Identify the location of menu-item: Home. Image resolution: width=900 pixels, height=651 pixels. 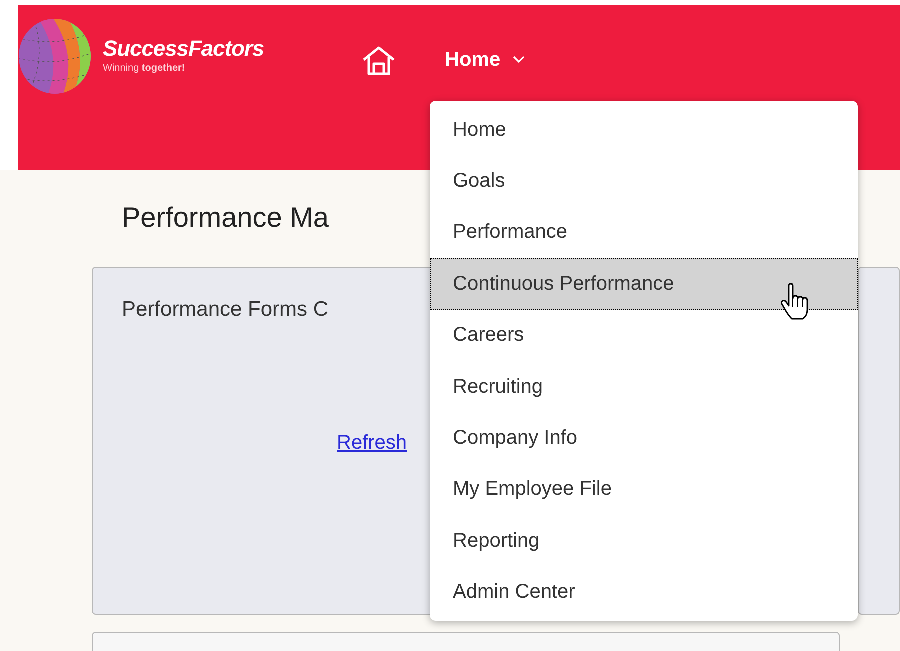
(644, 130).